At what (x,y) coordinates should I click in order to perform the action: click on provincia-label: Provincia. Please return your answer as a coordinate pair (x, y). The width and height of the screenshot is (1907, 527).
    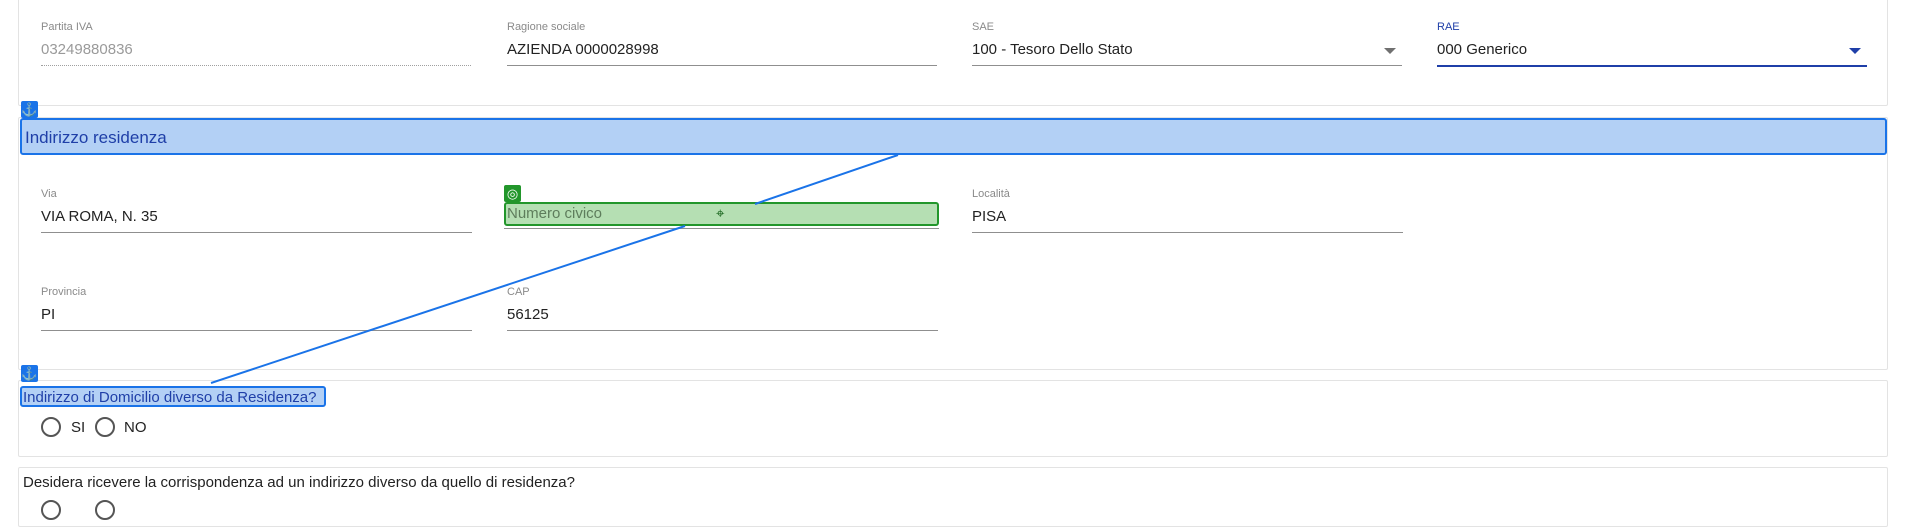
    Looking at the image, I should click on (64, 292).